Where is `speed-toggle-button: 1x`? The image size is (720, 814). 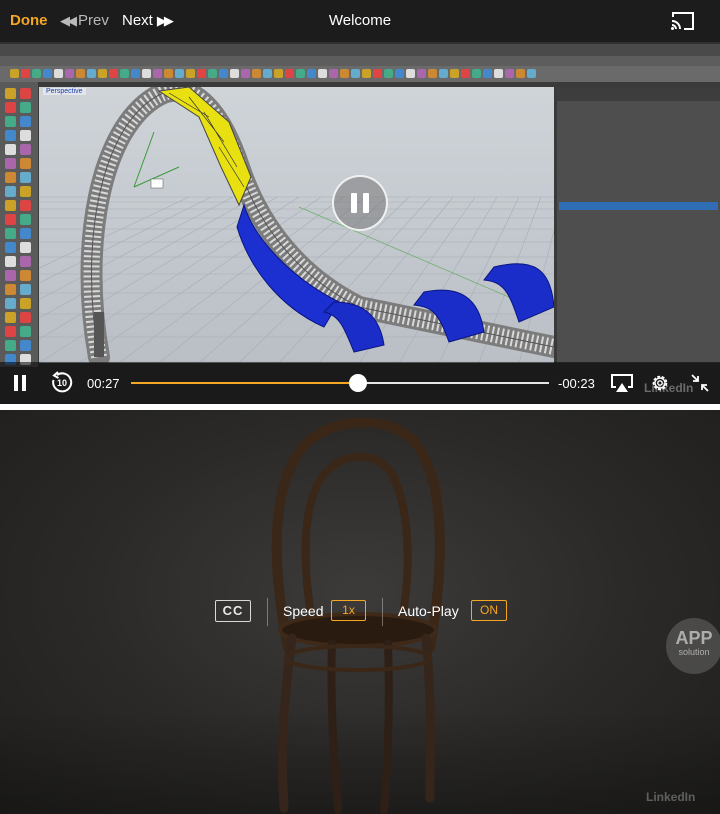
speed-toggle-button: 1x is located at coordinates (348, 610).